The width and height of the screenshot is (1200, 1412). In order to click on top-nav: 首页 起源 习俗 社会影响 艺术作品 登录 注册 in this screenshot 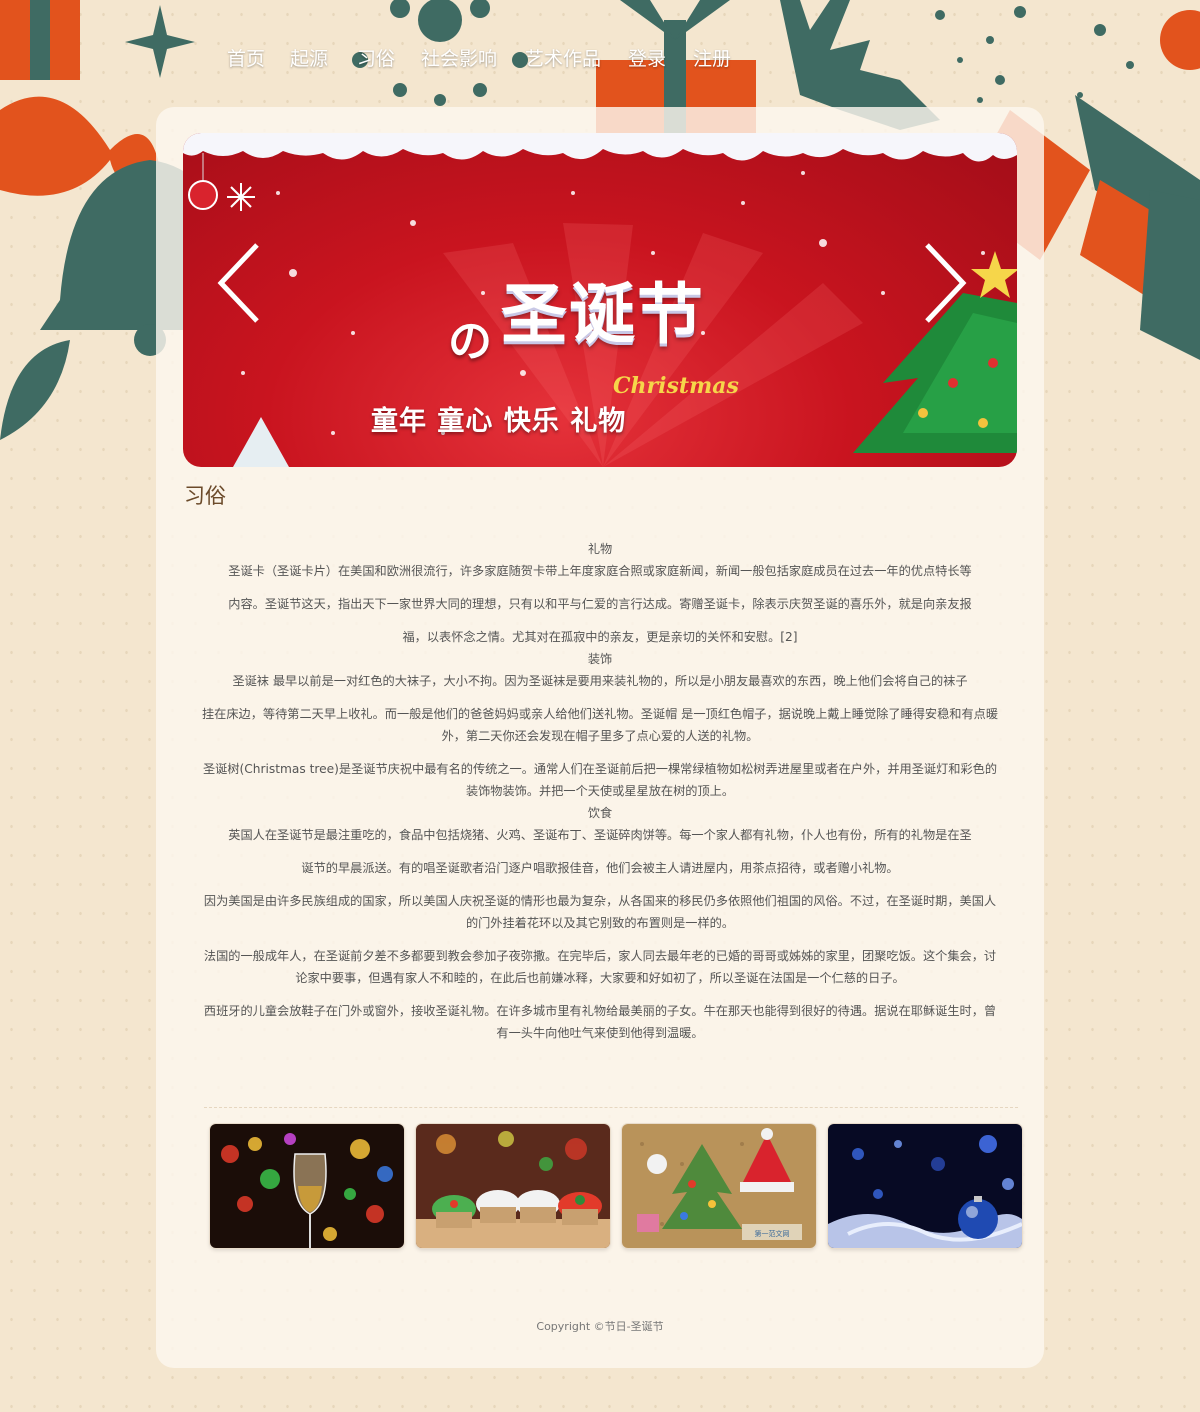, I will do `click(600, 58)`.